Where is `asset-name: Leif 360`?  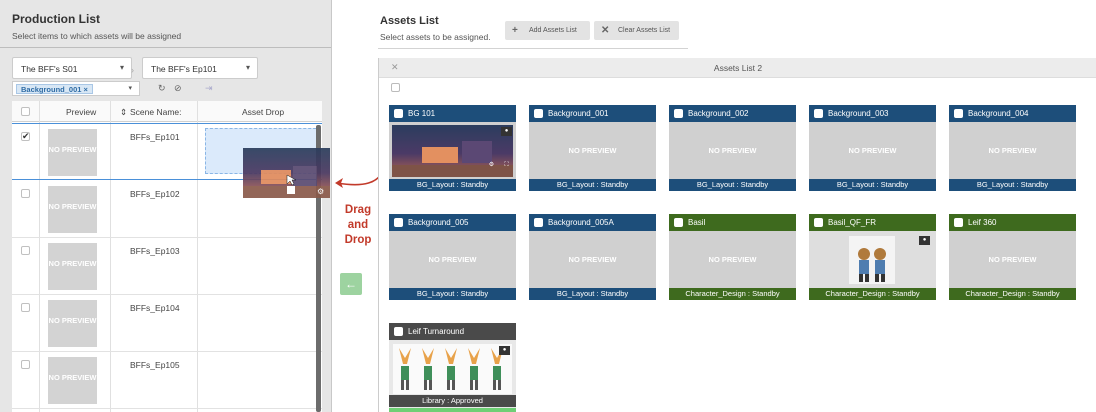
asset-name: Leif 360 is located at coordinates (982, 222).